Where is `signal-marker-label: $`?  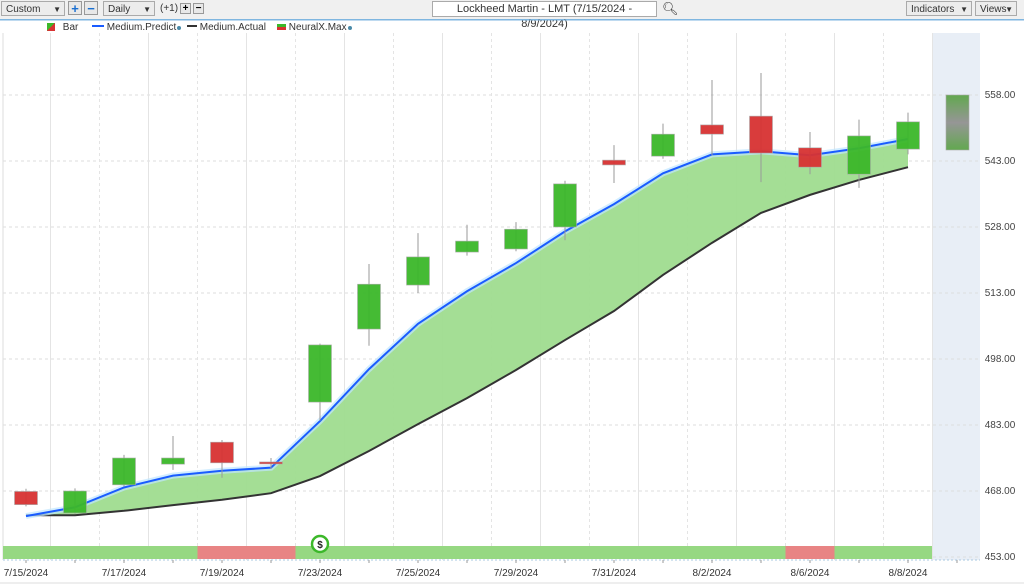
signal-marker-label: $ is located at coordinates (320, 545).